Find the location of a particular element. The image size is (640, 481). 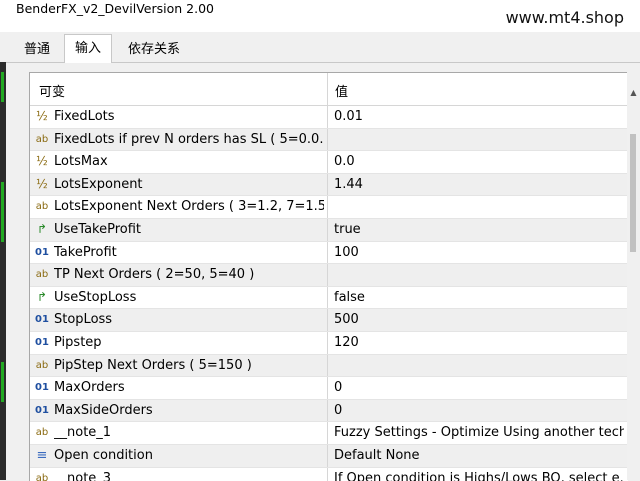

row-variable-name: UseTakeProfit is located at coordinates (189, 229).